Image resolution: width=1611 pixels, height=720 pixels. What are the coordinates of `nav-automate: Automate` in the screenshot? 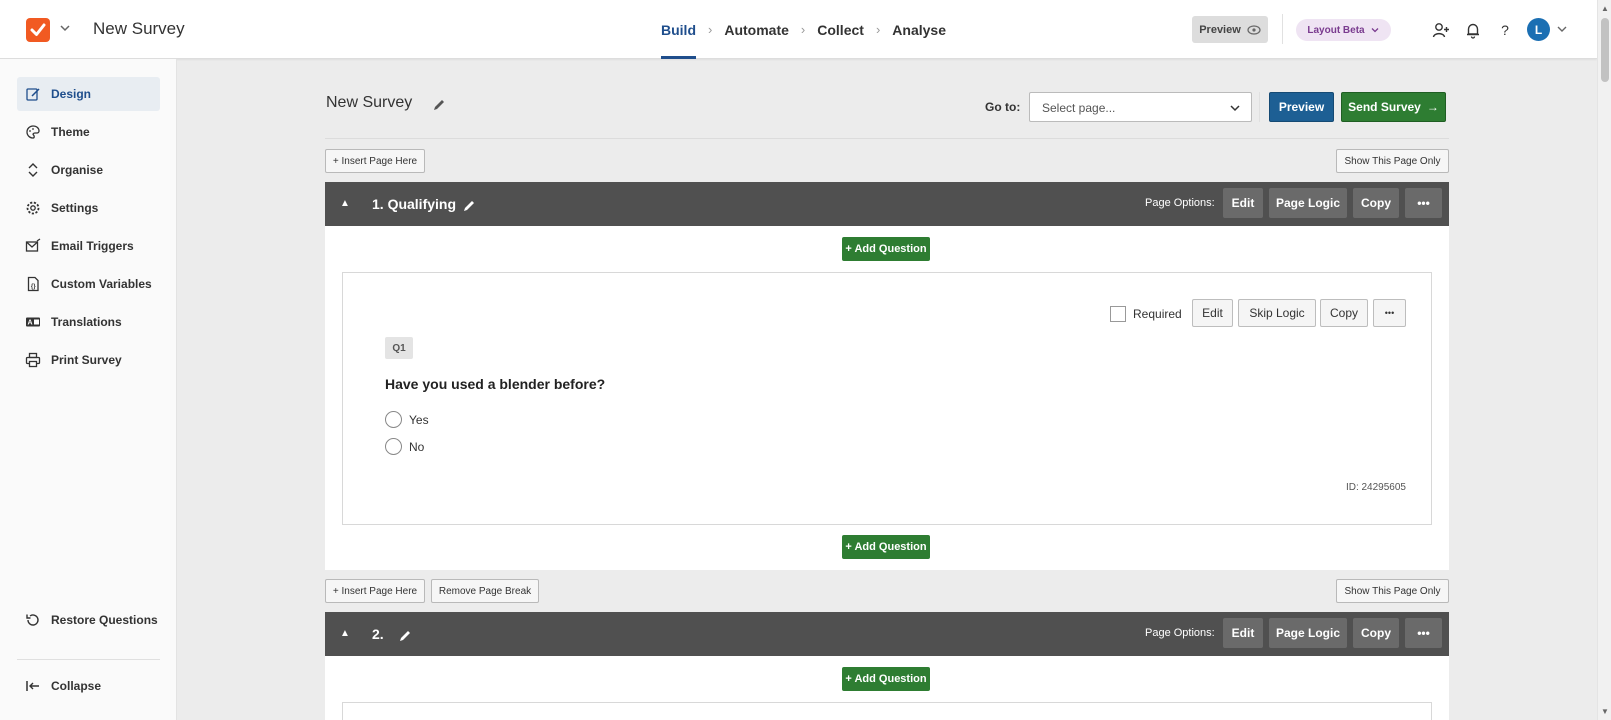 It's located at (756, 29).